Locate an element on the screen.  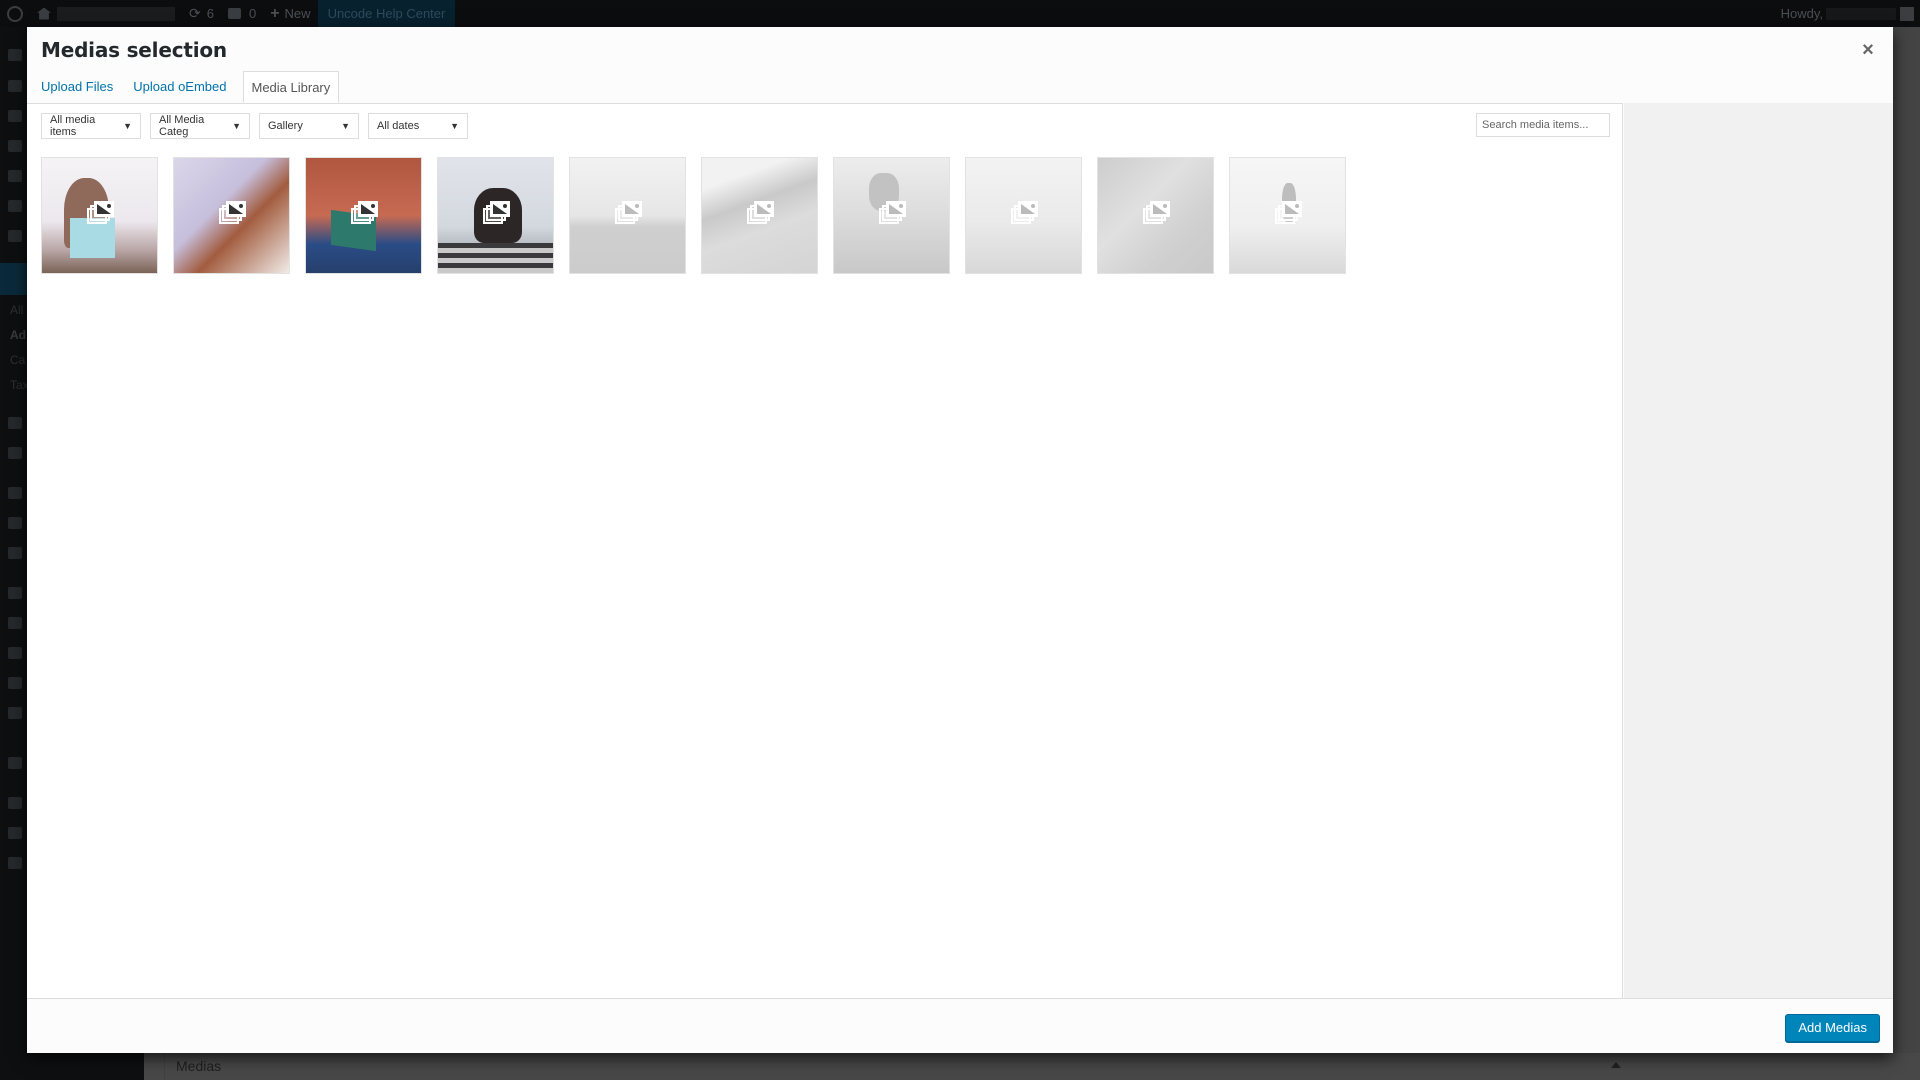
account-menu: Howdy, is located at coordinates (1847, 13).